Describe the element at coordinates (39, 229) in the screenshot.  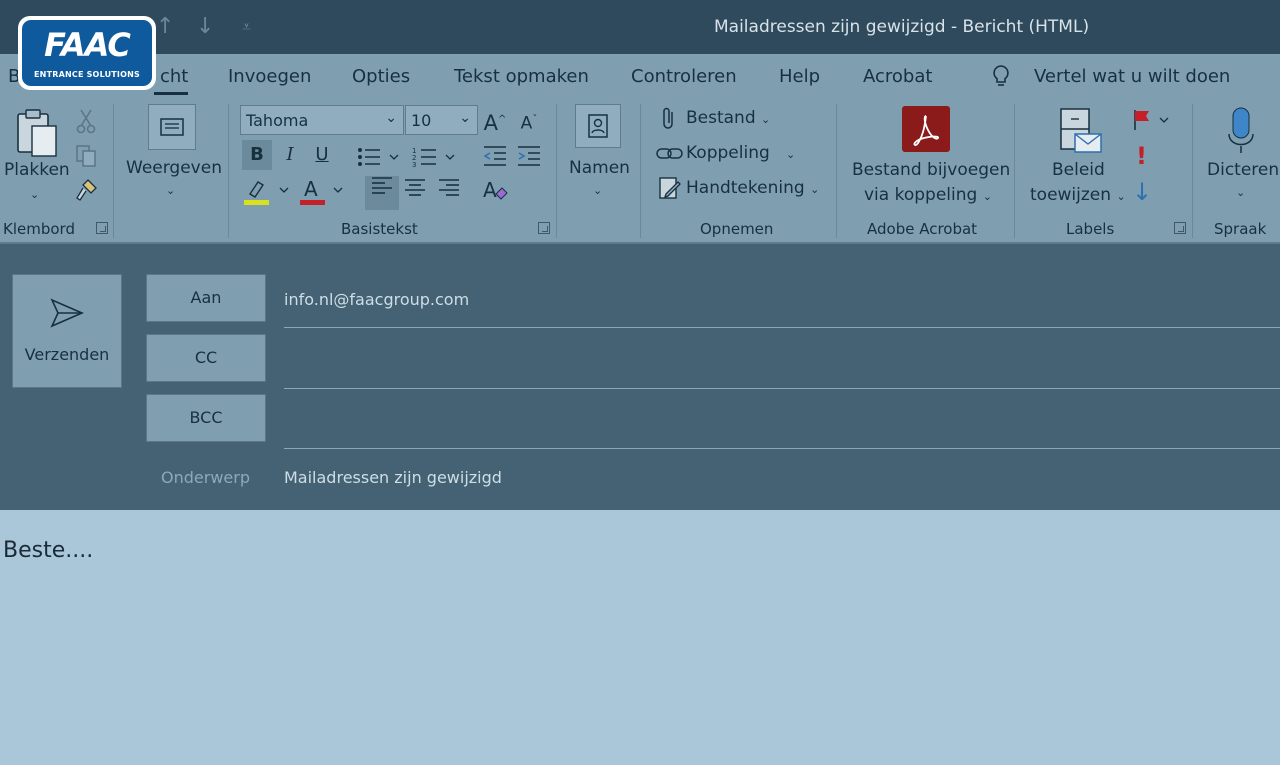
I see `group-label-clipboard: Klembord` at that location.